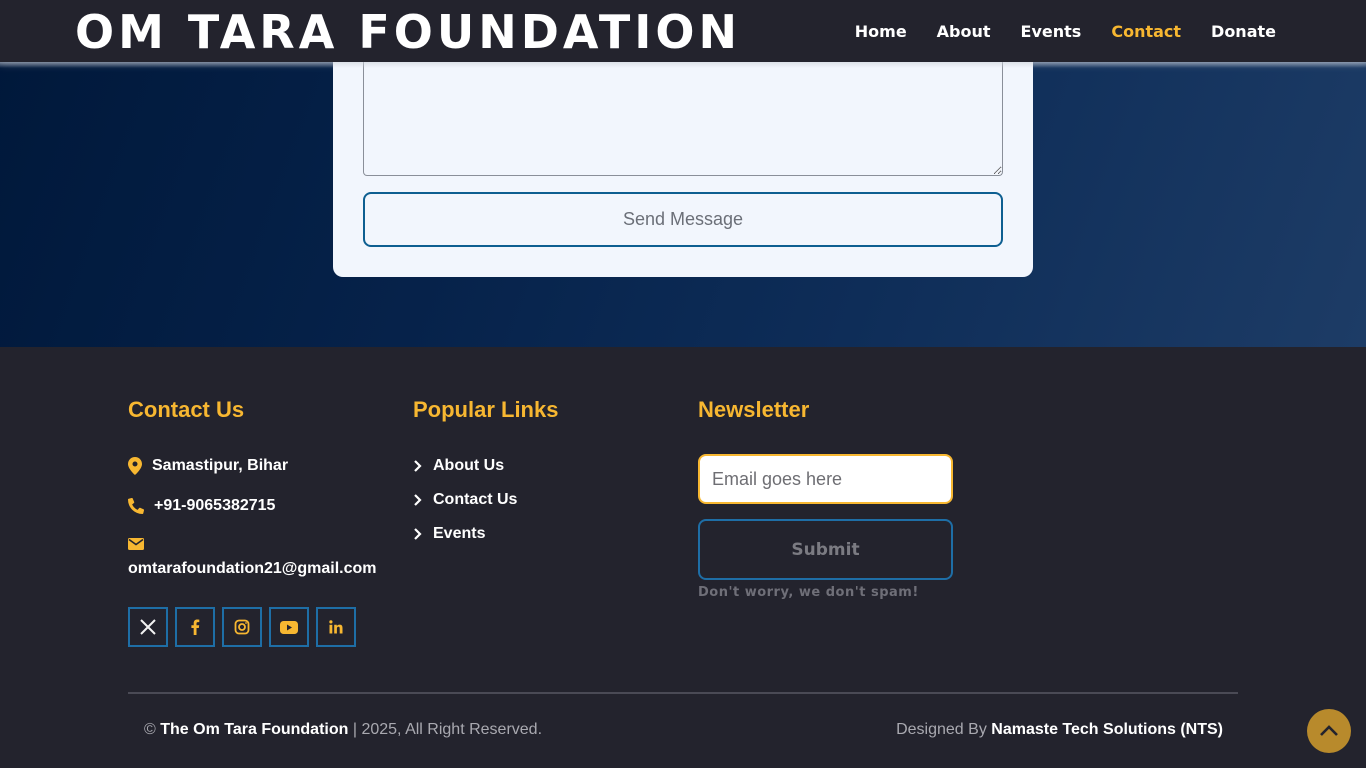 The image size is (1366, 768). What do you see at coordinates (964, 31) in the screenshot?
I see `nav-about: About` at bounding box center [964, 31].